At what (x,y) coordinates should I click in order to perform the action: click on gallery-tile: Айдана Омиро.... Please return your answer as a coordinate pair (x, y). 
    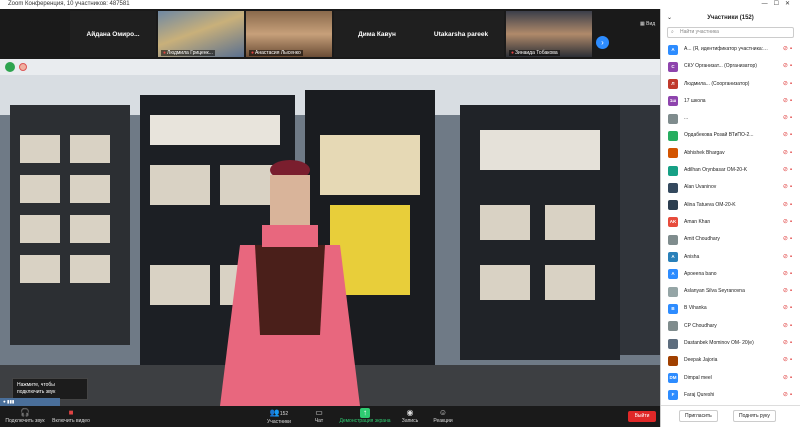
    Looking at the image, I should click on (113, 34).